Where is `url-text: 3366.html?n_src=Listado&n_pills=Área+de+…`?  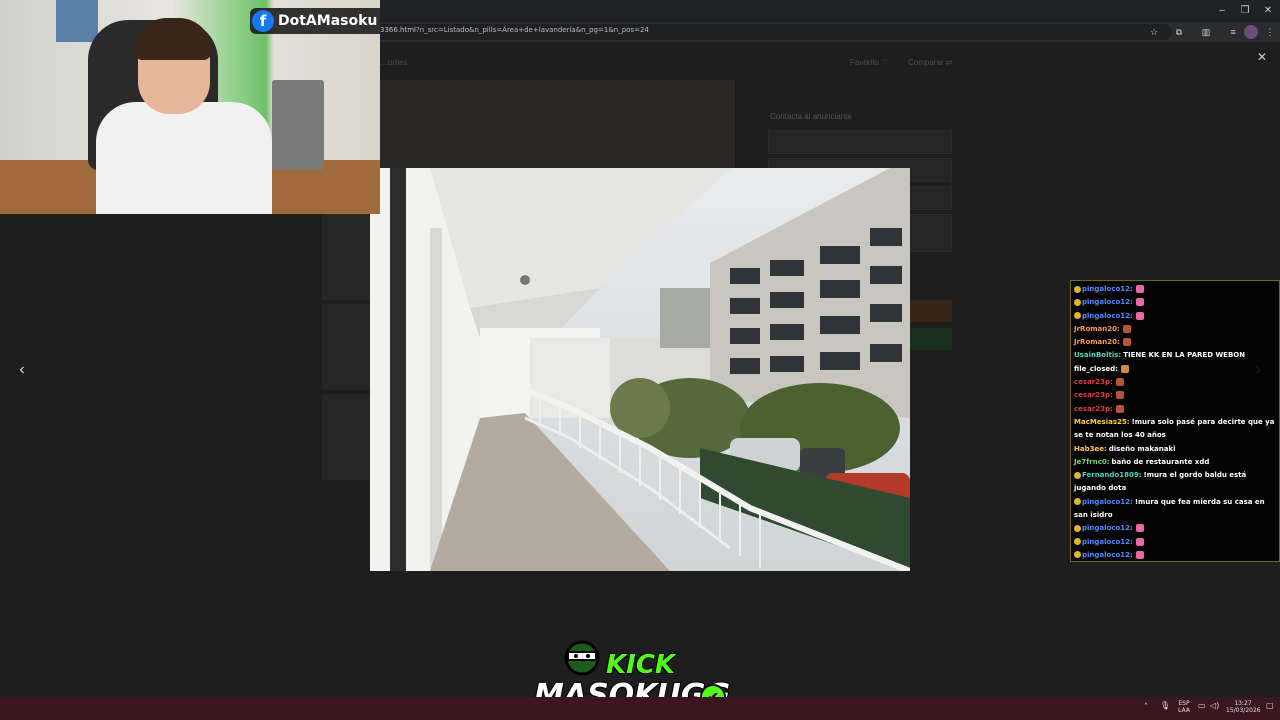
url-text: 3366.html?n_src=Listado&n_pills=Área+de+… is located at coordinates (514, 30).